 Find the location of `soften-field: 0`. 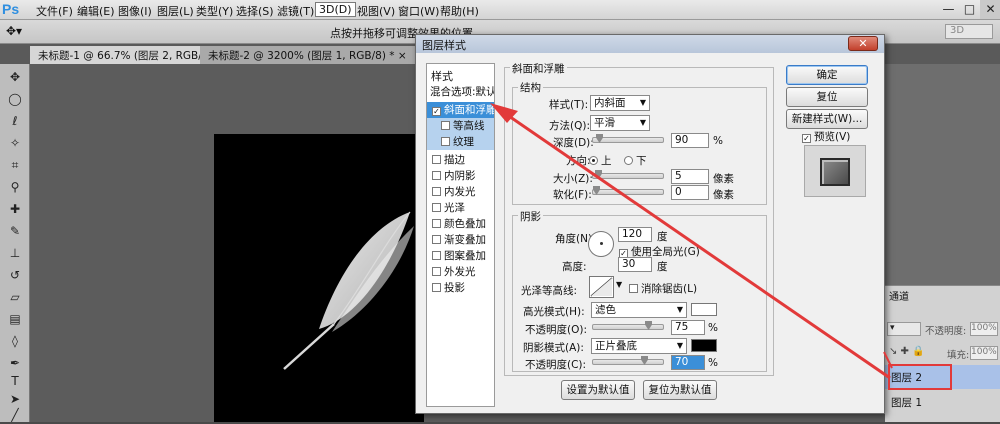

soften-field: 0 is located at coordinates (690, 192).